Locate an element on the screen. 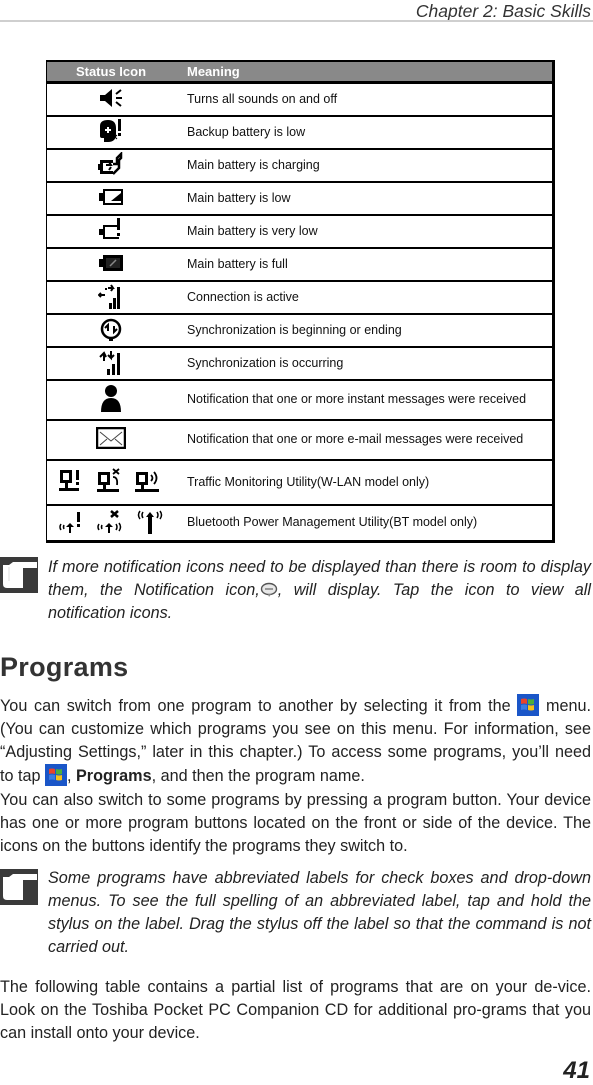 This screenshot has width=593, height=1085. table-row: Main battery is charging is located at coordinates (300, 164).